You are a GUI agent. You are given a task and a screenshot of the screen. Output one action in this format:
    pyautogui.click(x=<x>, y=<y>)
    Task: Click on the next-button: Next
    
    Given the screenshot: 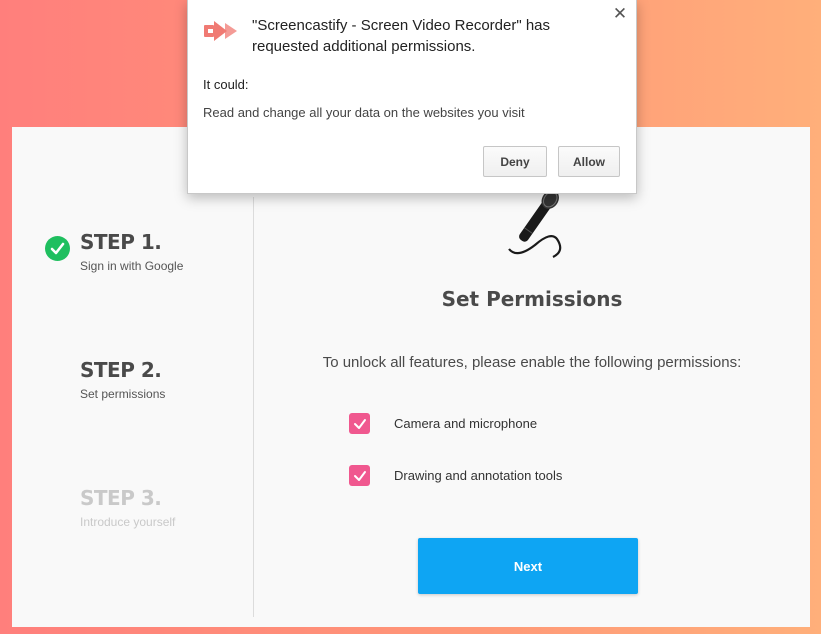 What is the action you would take?
    pyautogui.click(x=528, y=566)
    